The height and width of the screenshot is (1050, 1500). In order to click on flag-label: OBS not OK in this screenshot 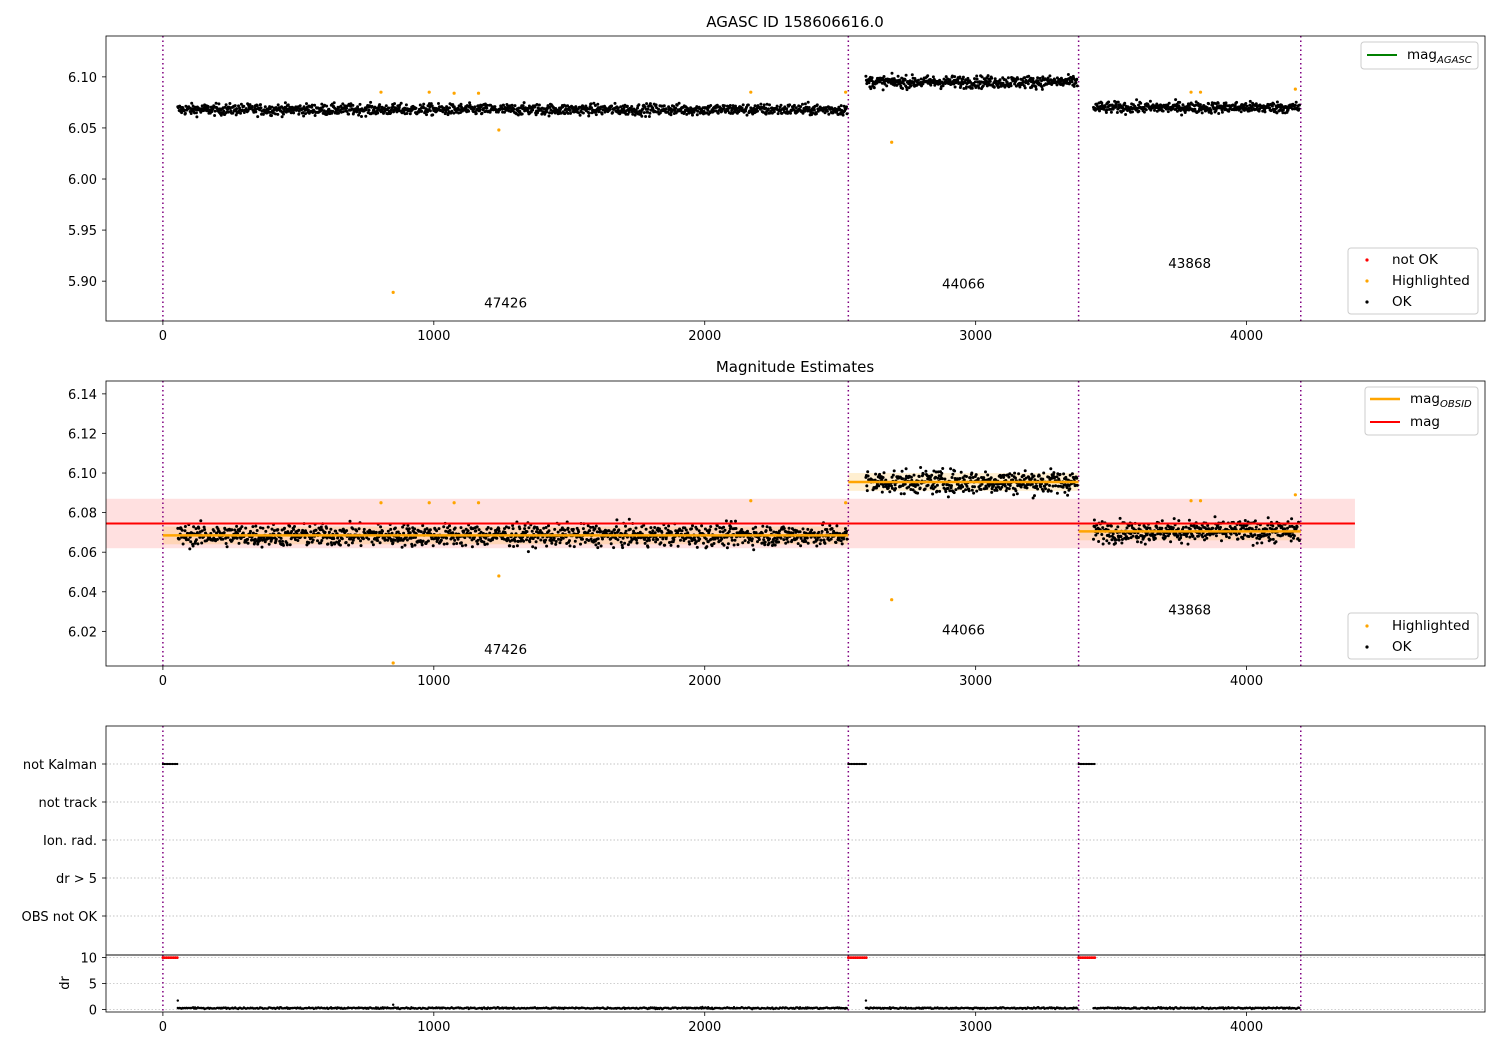, I will do `click(60, 917)`.